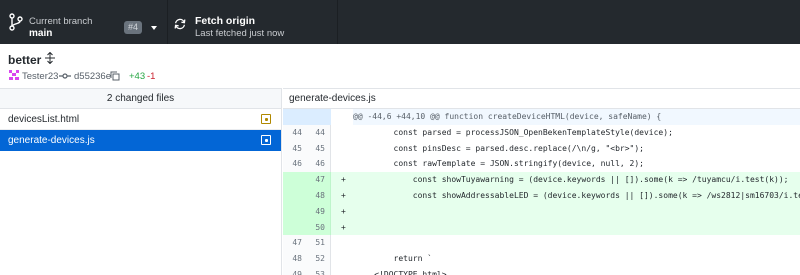 The height and width of the screenshot is (275, 800). What do you see at coordinates (319, 164) in the screenshot?
I see `new-line-number: 46` at bounding box center [319, 164].